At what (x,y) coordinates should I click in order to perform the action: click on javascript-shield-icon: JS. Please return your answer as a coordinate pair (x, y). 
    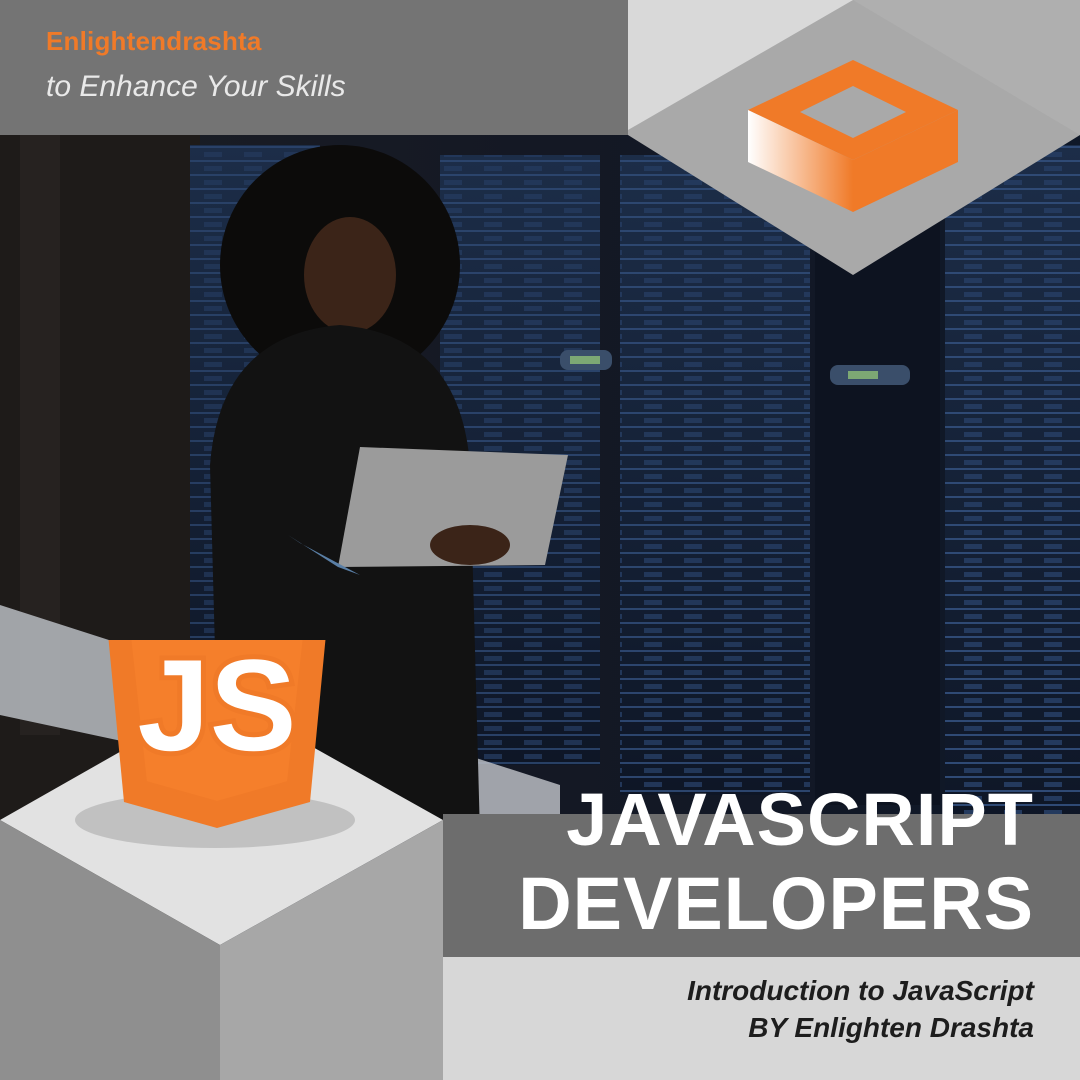
    Looking at the image, I should click on (217, 734).